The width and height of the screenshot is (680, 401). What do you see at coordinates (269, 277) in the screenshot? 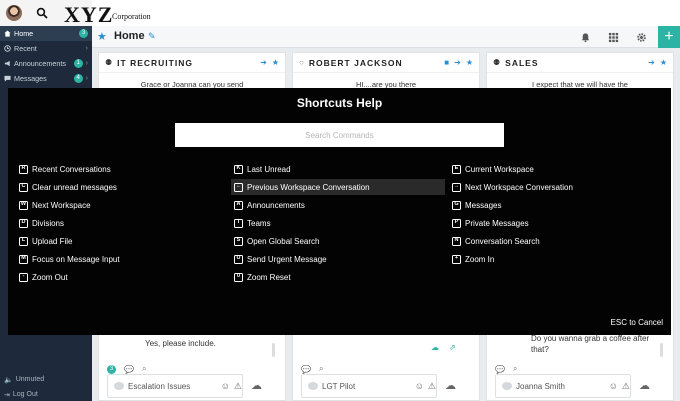
I see `shortcut-label: Zoom Reset` at bounding box center [269, 277].